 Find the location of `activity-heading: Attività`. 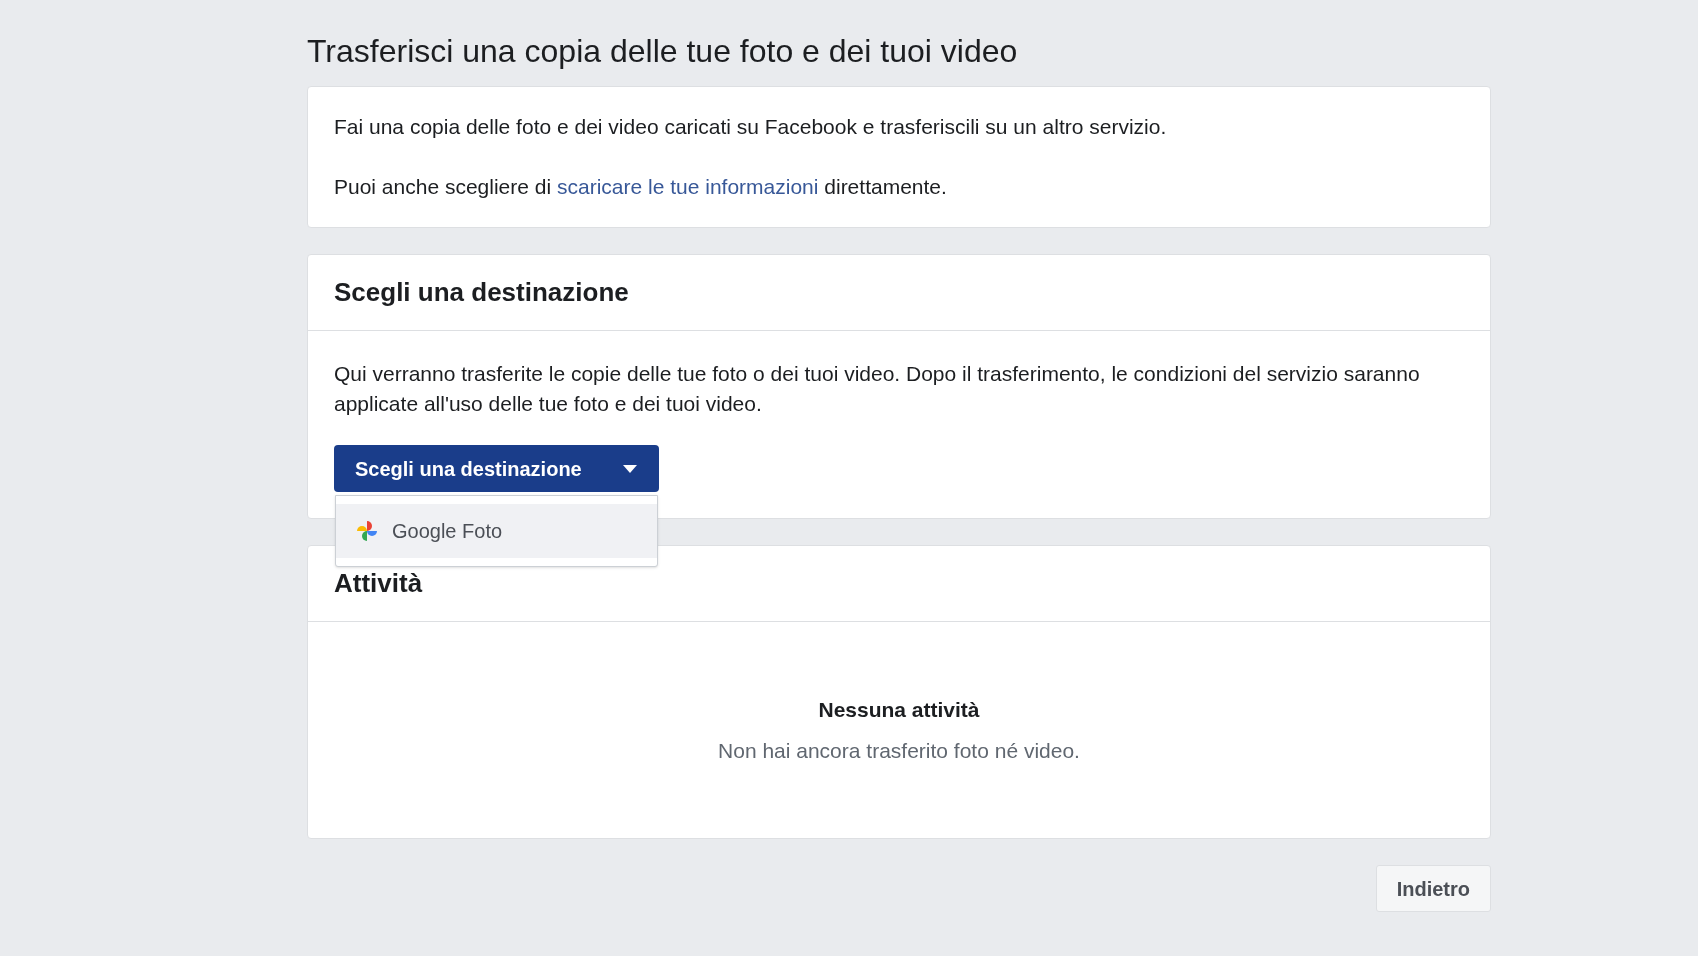

activity-heading: Attività is located at coordinates (378, 583).